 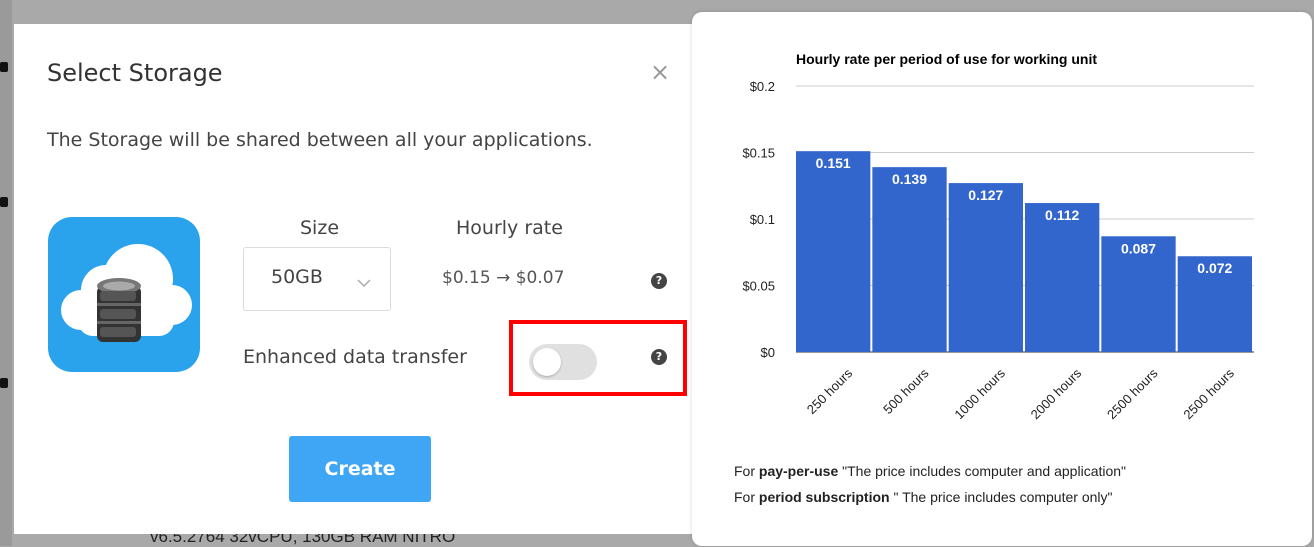 I want to click on size-dropdown: 50GB, so click(x=317, y=279).